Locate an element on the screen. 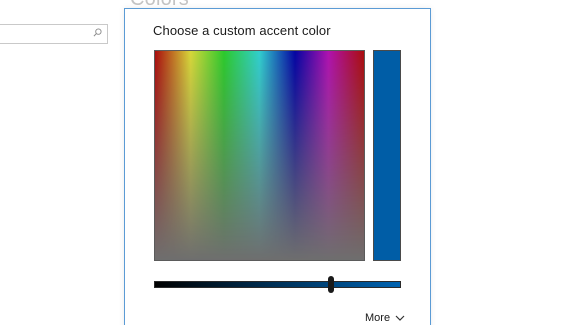 The width and height of the screenshot is (587, 325). brightness-slider is located at coordinates (277, 284).